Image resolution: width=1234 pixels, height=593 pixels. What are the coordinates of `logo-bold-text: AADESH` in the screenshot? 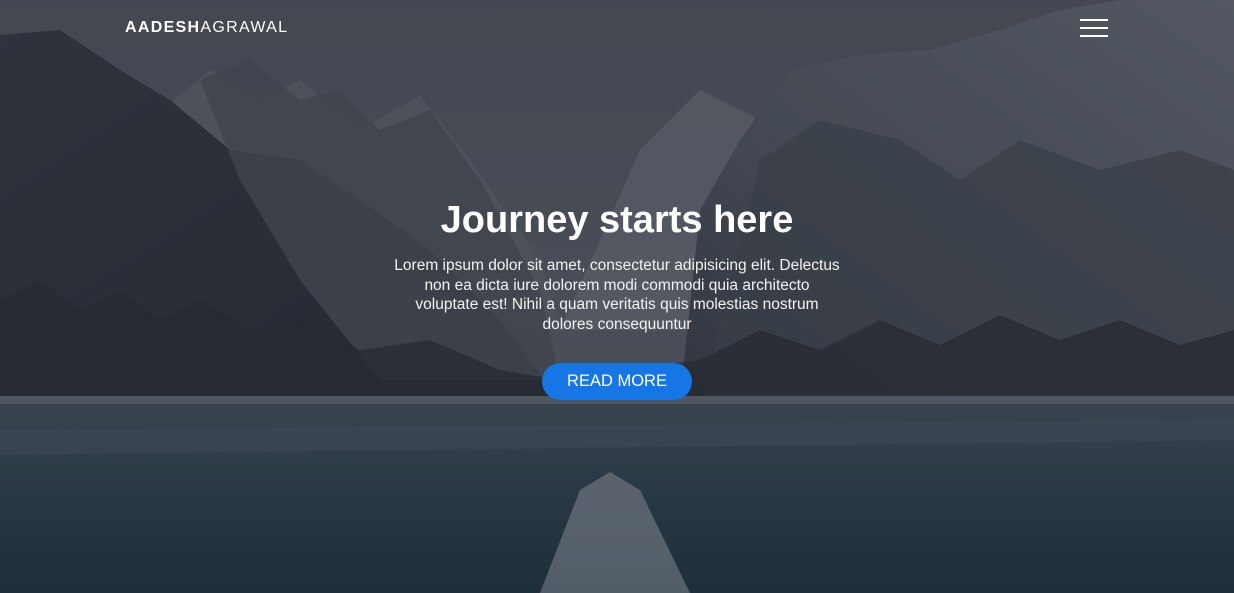 It's located at (163, 27).